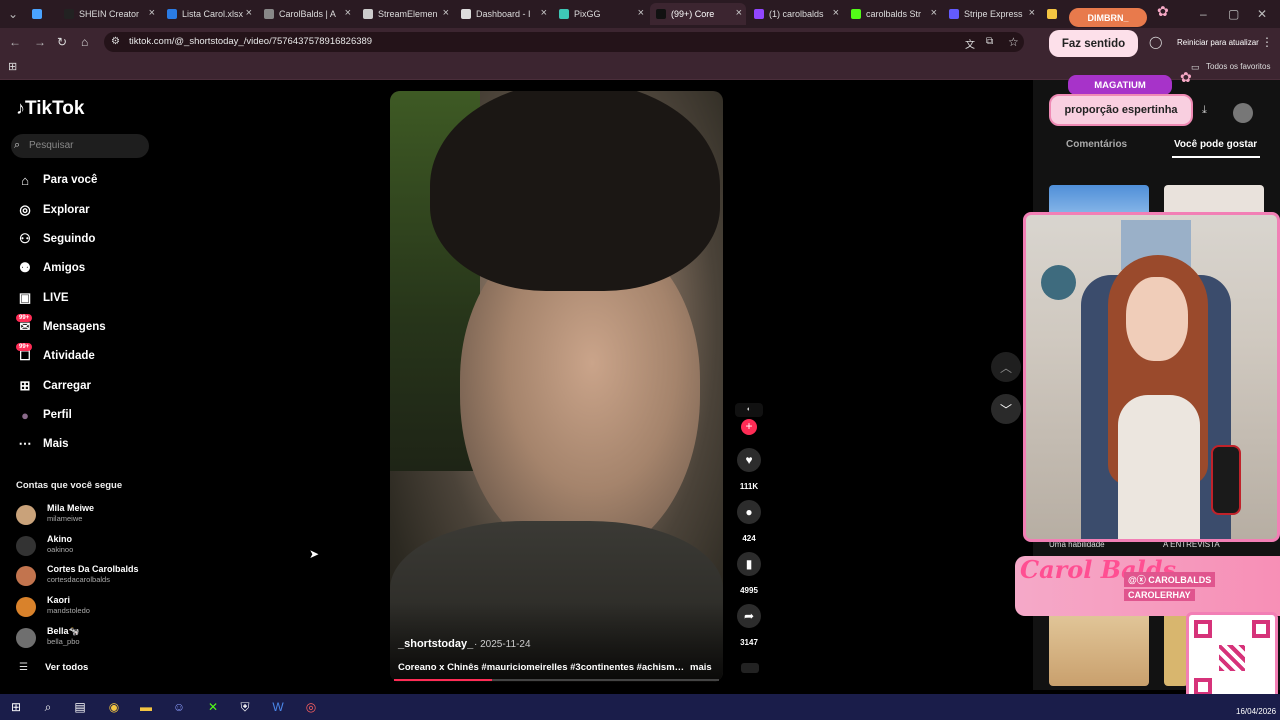 This screenshot has width=1280, height=720. Describe the element at coordinates (52, 210) in the screenshot. I see `sidebar-item-explorar: ◎ Explorar` at that location.